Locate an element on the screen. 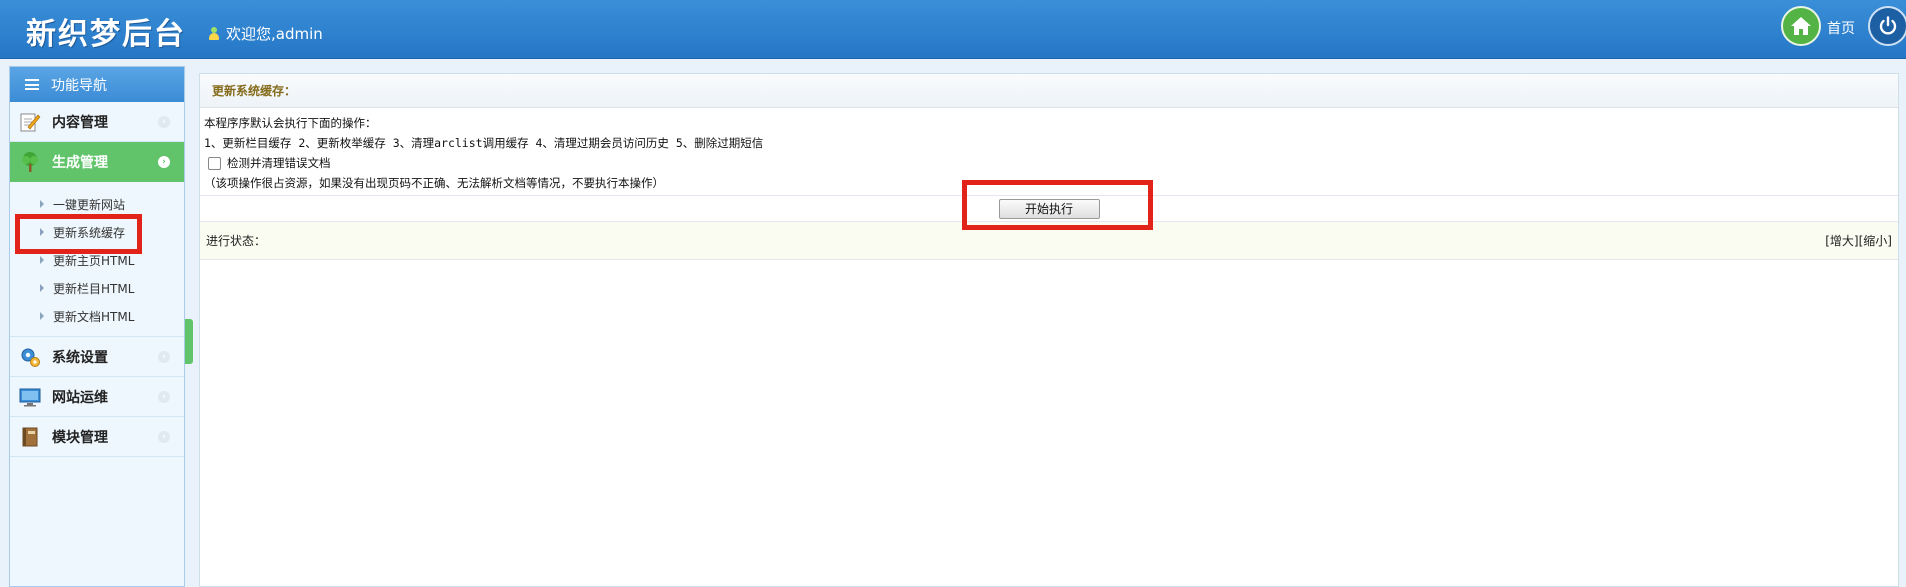  menu-module-management: 模块管理 › is located at coordinates (97, 437).